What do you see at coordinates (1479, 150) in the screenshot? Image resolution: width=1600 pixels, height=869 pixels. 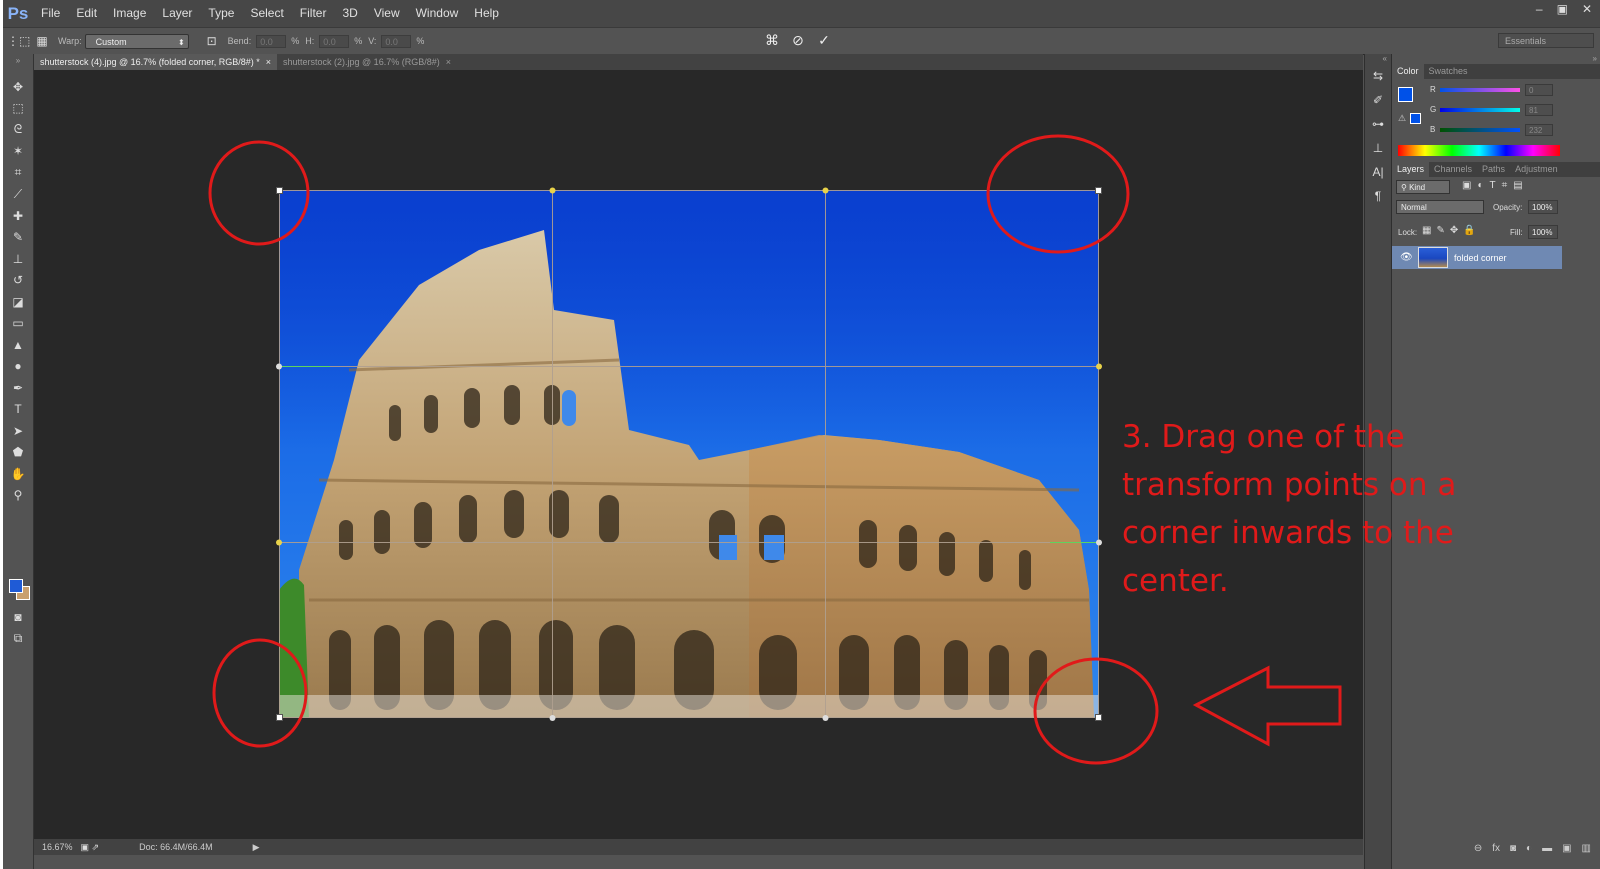 I see `color-spectrum-ramp` at bounding box center [1479, 150].